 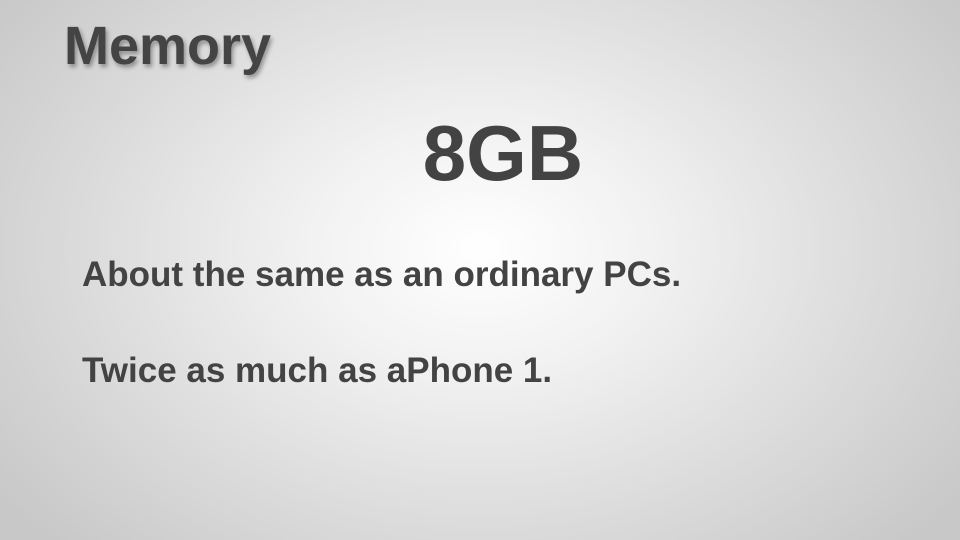 What do you see at coordinates (382, 274) in the screenshot?
I see `body-text-line: About the same as an ordinary PCs.` at bounding box center [382, 274].